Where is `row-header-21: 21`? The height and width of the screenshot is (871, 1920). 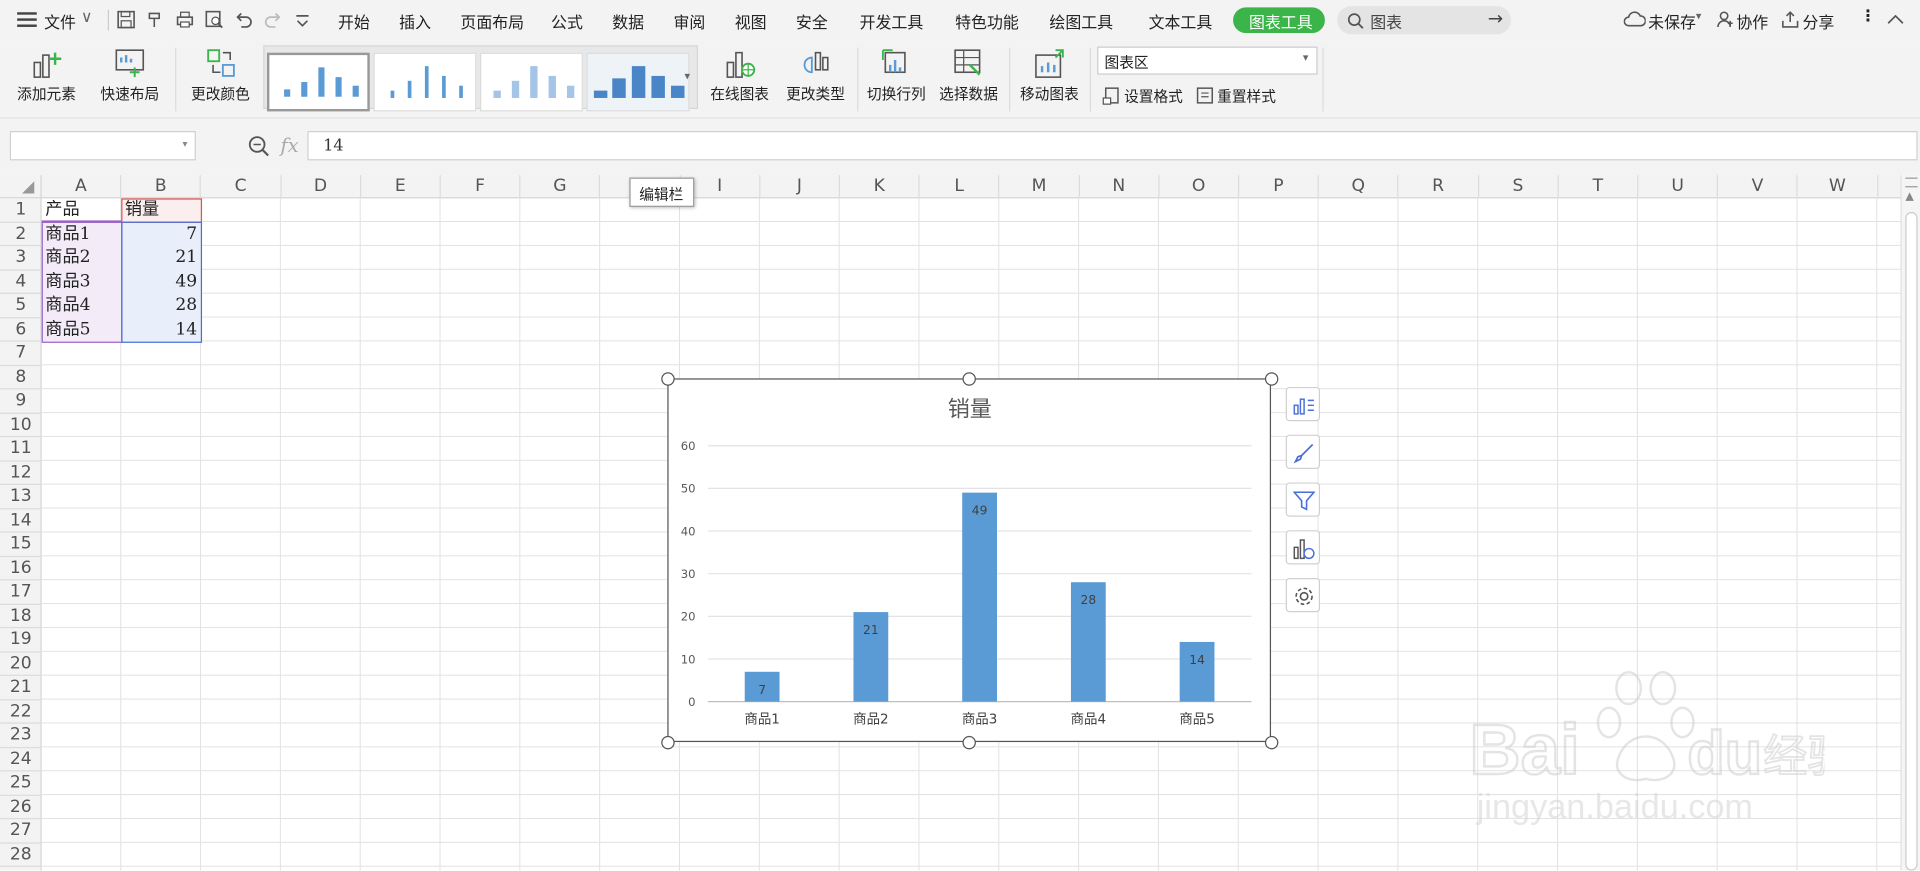 row-header-21: 21 is located at coordinates (21, 688).